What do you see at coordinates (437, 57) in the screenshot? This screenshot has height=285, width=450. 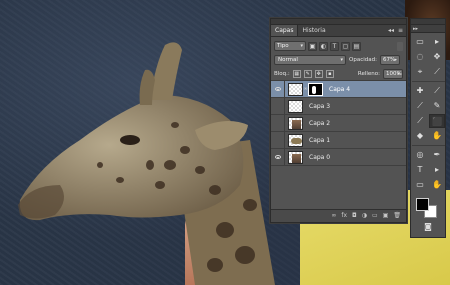 I see `quick-selection-tool-icon: ✥` at bounding box center [437, 57].